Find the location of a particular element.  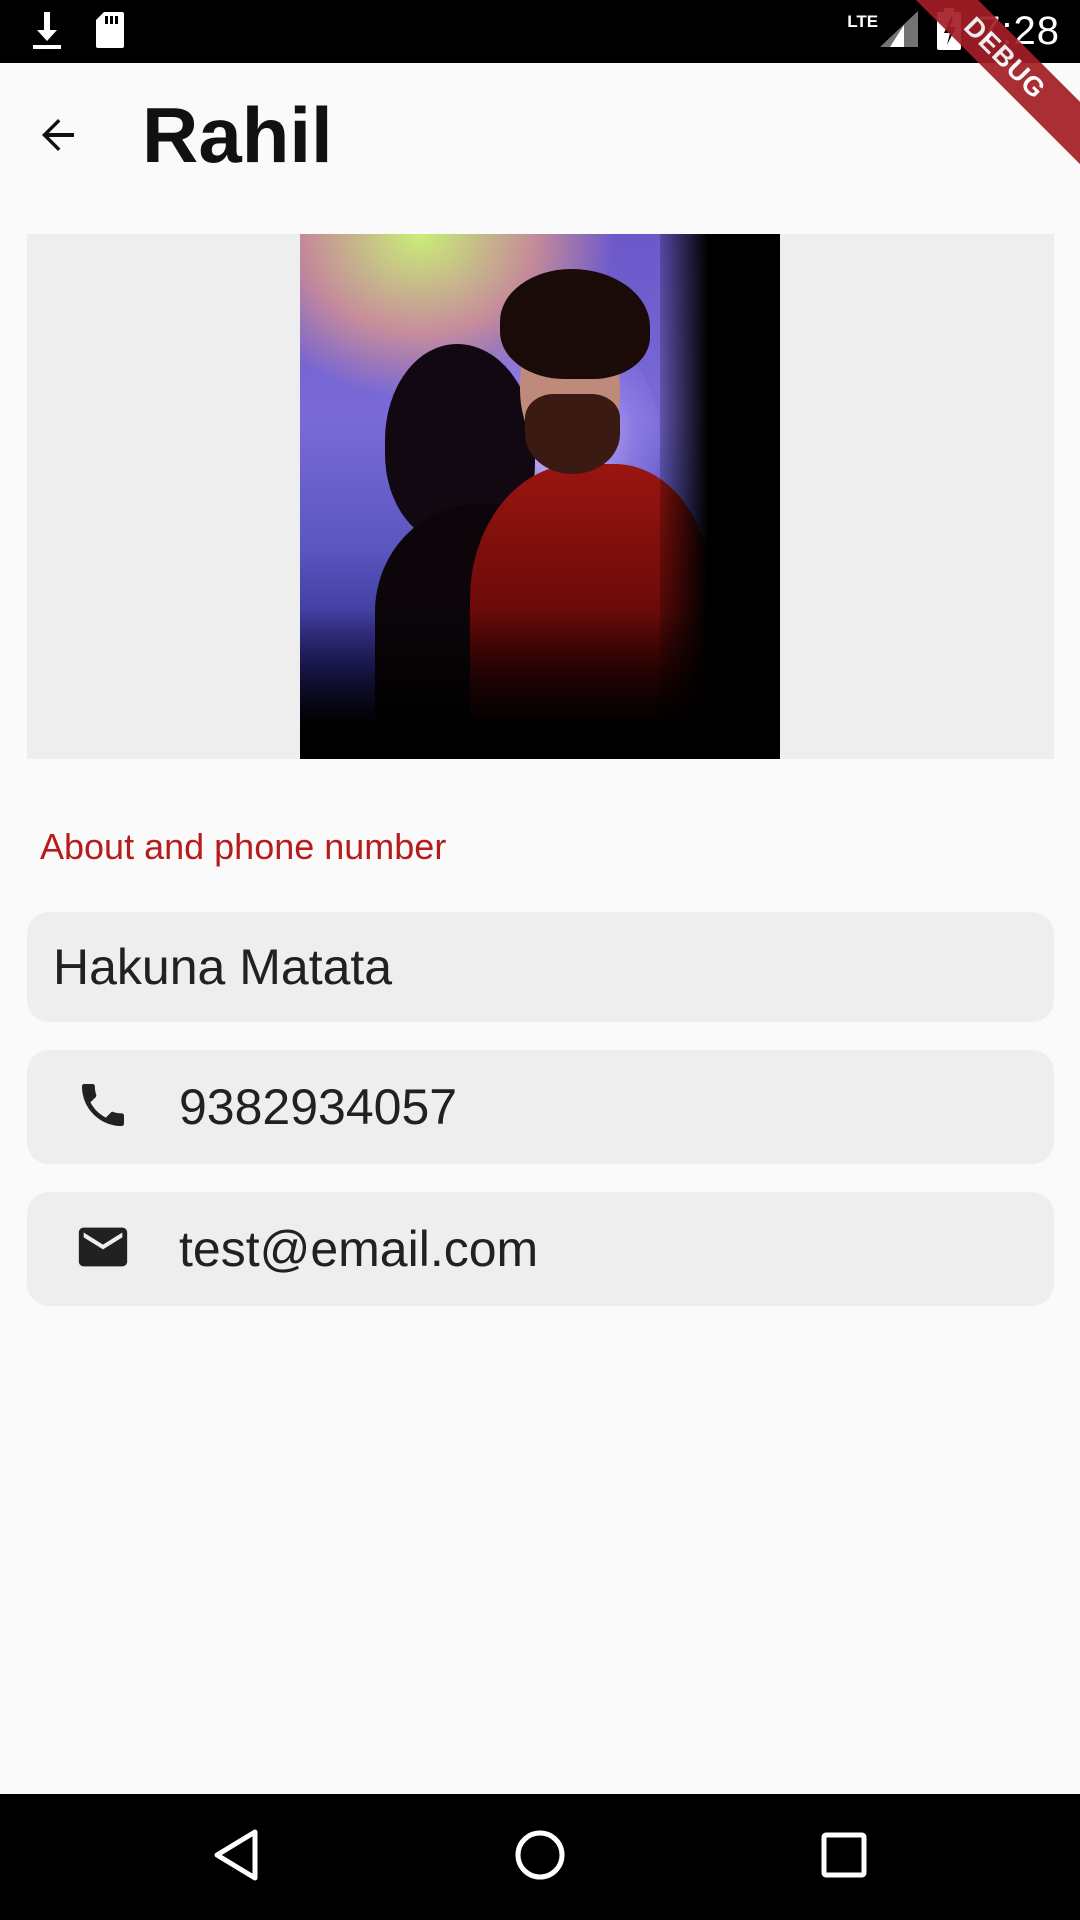

profile-photo is located at coordinates (540, 496).